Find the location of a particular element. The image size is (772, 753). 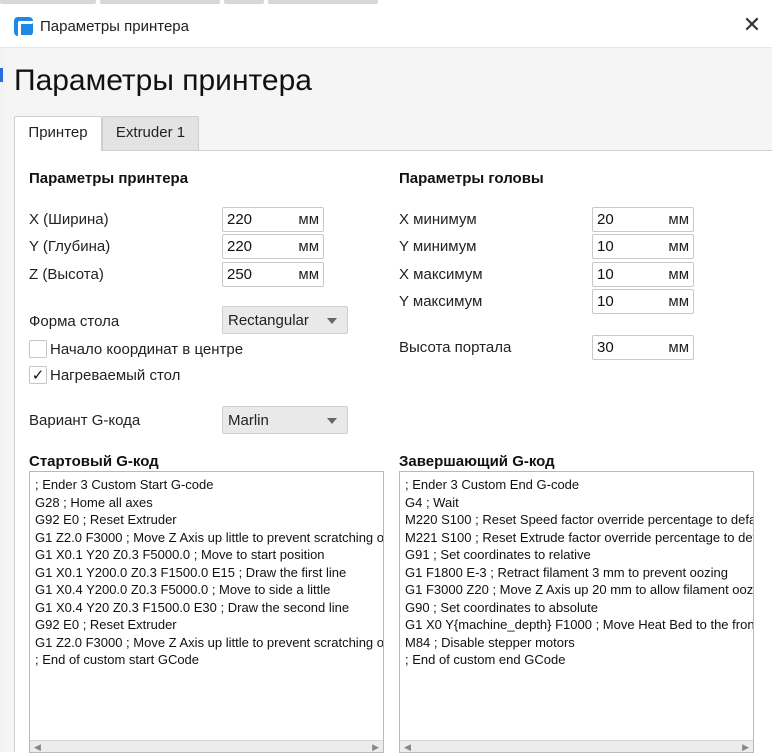

y-max-value: 10 is located at coordinates (605, 301).